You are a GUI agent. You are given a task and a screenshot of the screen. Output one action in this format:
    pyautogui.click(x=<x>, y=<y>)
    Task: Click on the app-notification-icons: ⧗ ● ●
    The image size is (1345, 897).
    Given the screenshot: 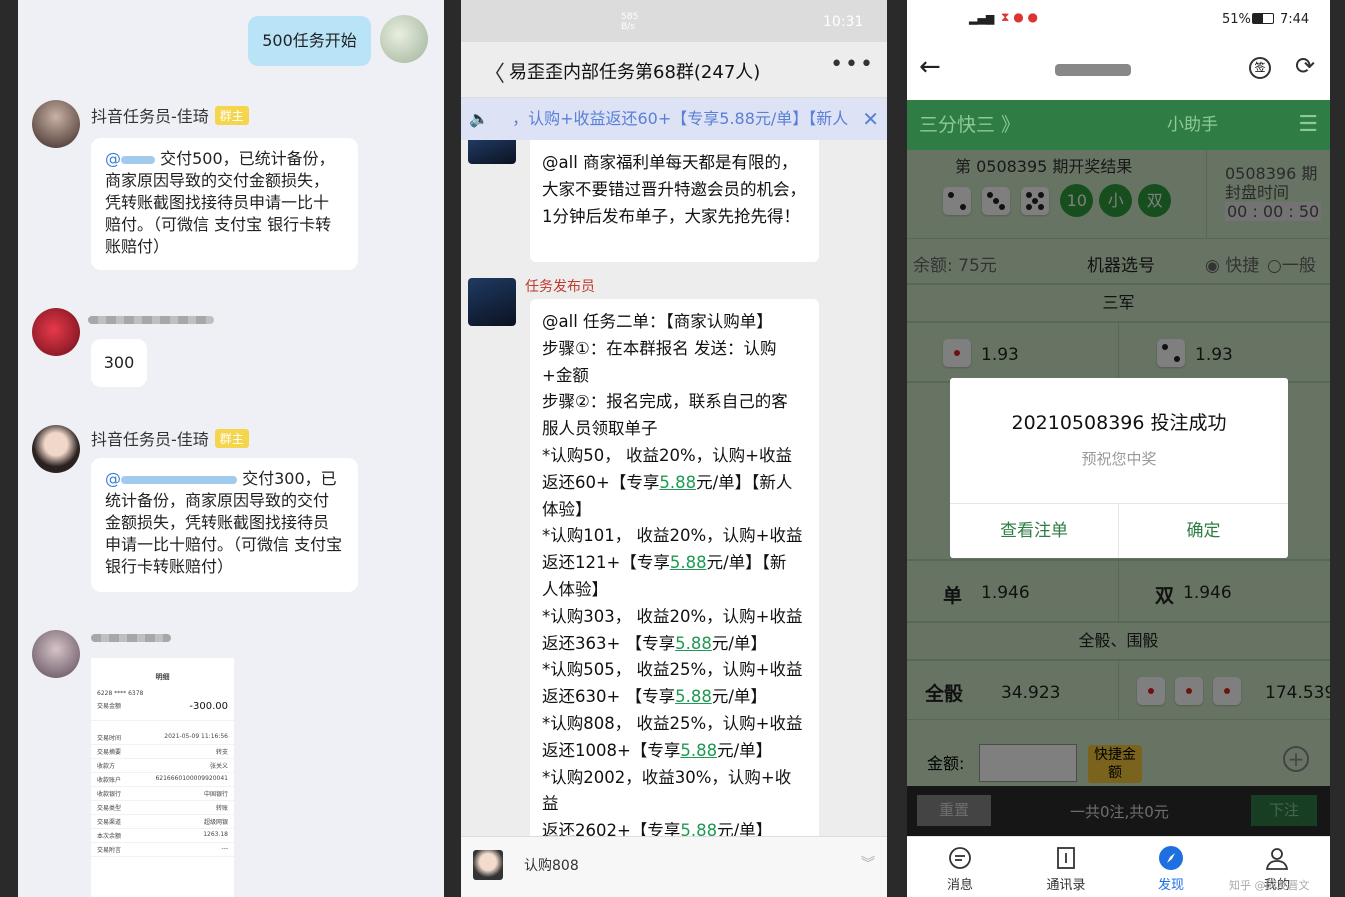 What is the action you would take?
    pyautogui.click(x=1019, y=17)
    